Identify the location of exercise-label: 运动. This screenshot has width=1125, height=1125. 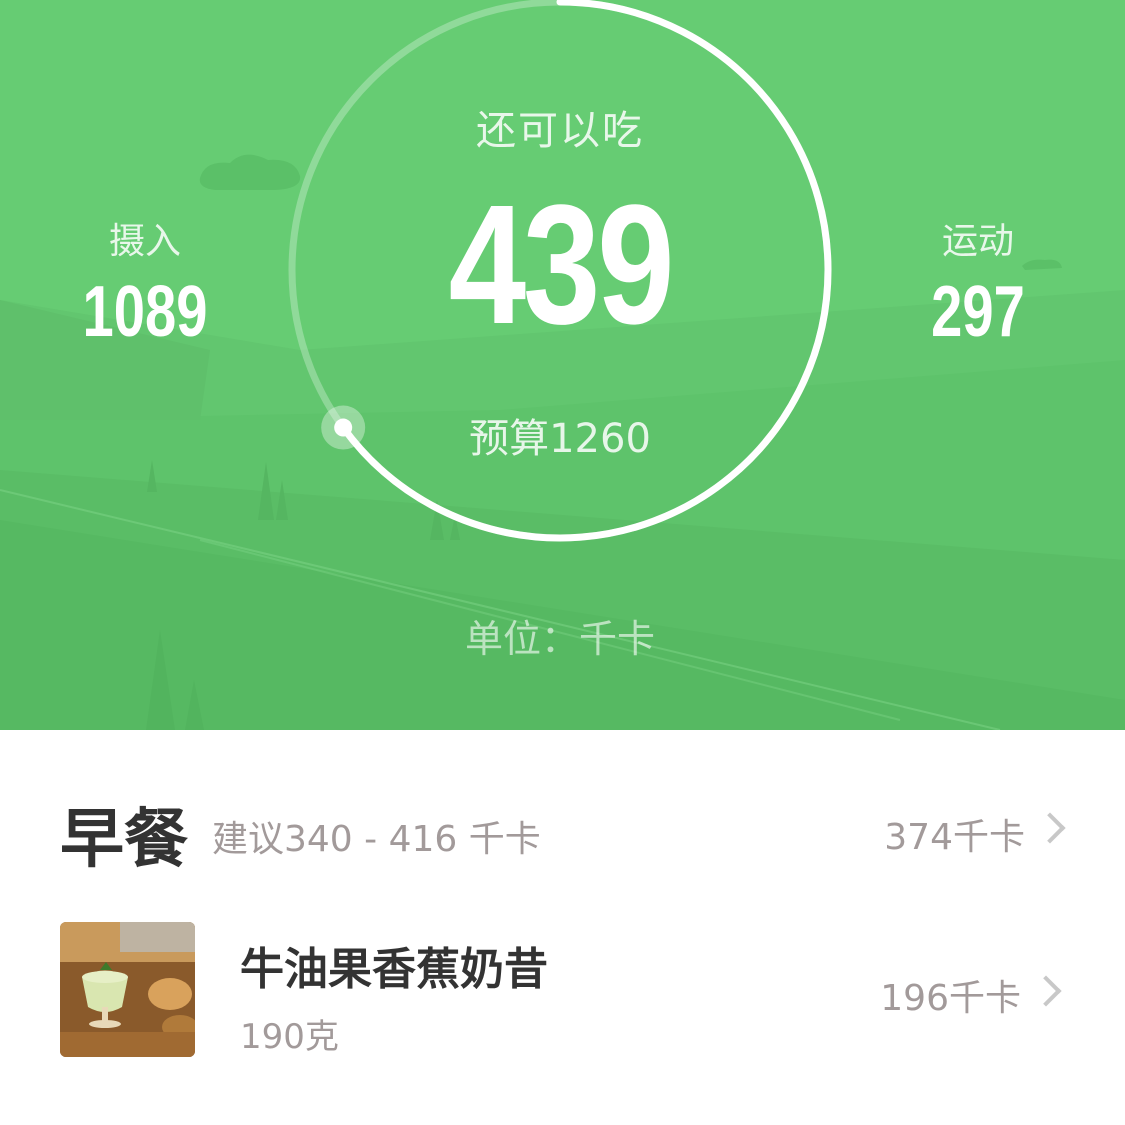
(977, 241).